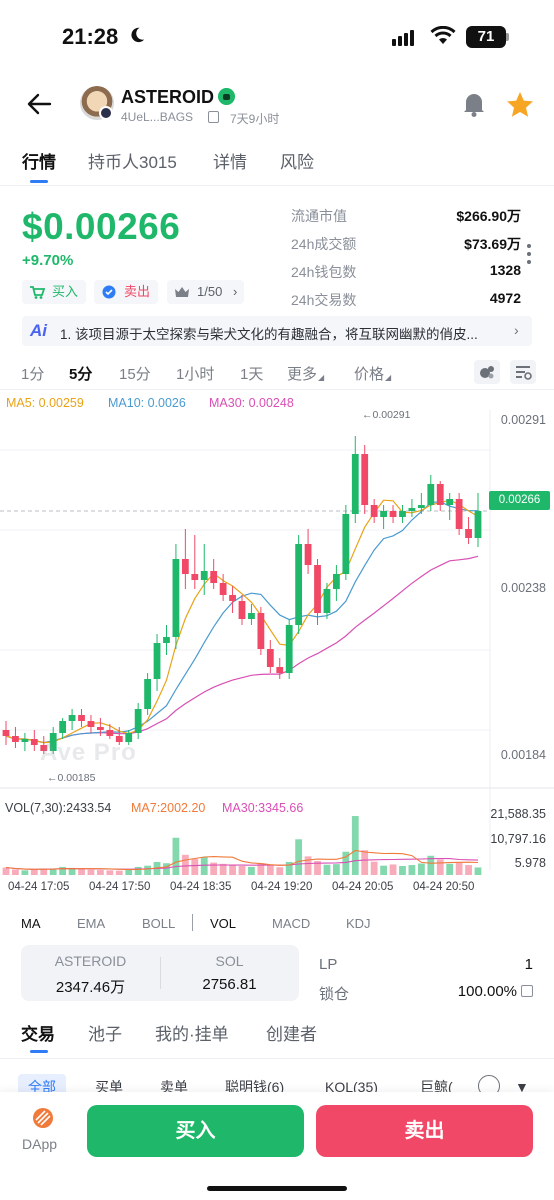 Image resolution: width=554 pixels, height=1200 pixels. Describe the element at coordinates (230, 160) in the screenshot. I see `tab-details: 详情` at that location.